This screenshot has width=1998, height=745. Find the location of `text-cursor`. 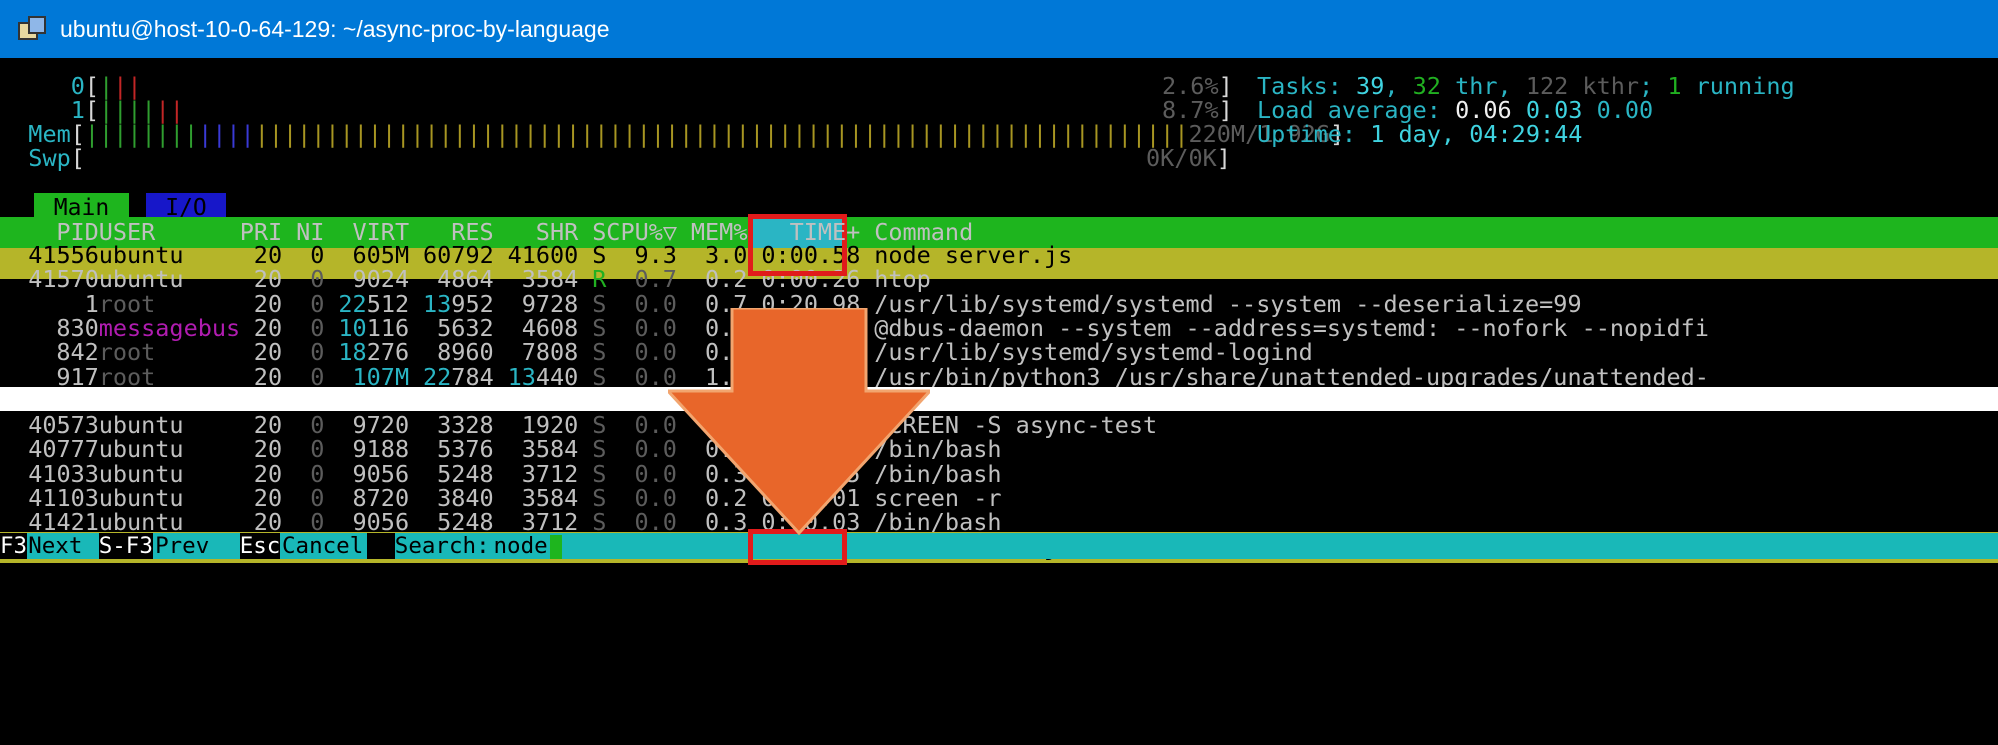

text-cursor is located at coordinates (555, 547).